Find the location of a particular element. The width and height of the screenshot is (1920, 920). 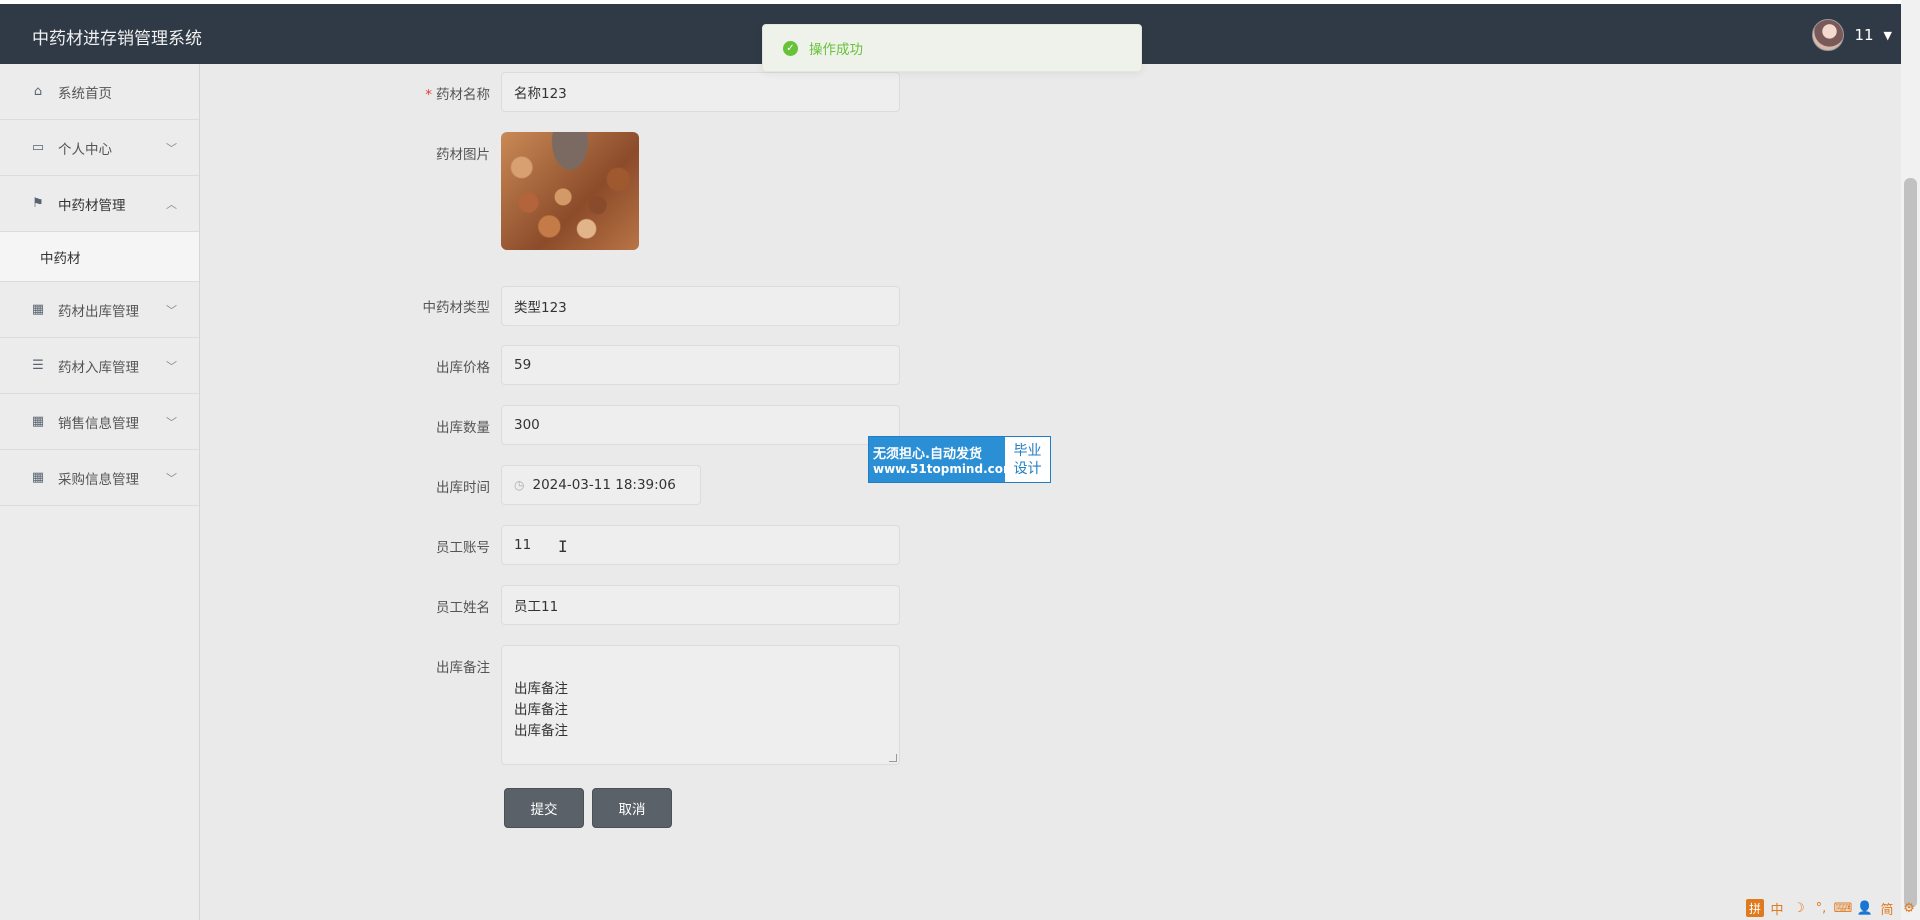

resize-handle-icon is located at coordinates (893, 758).